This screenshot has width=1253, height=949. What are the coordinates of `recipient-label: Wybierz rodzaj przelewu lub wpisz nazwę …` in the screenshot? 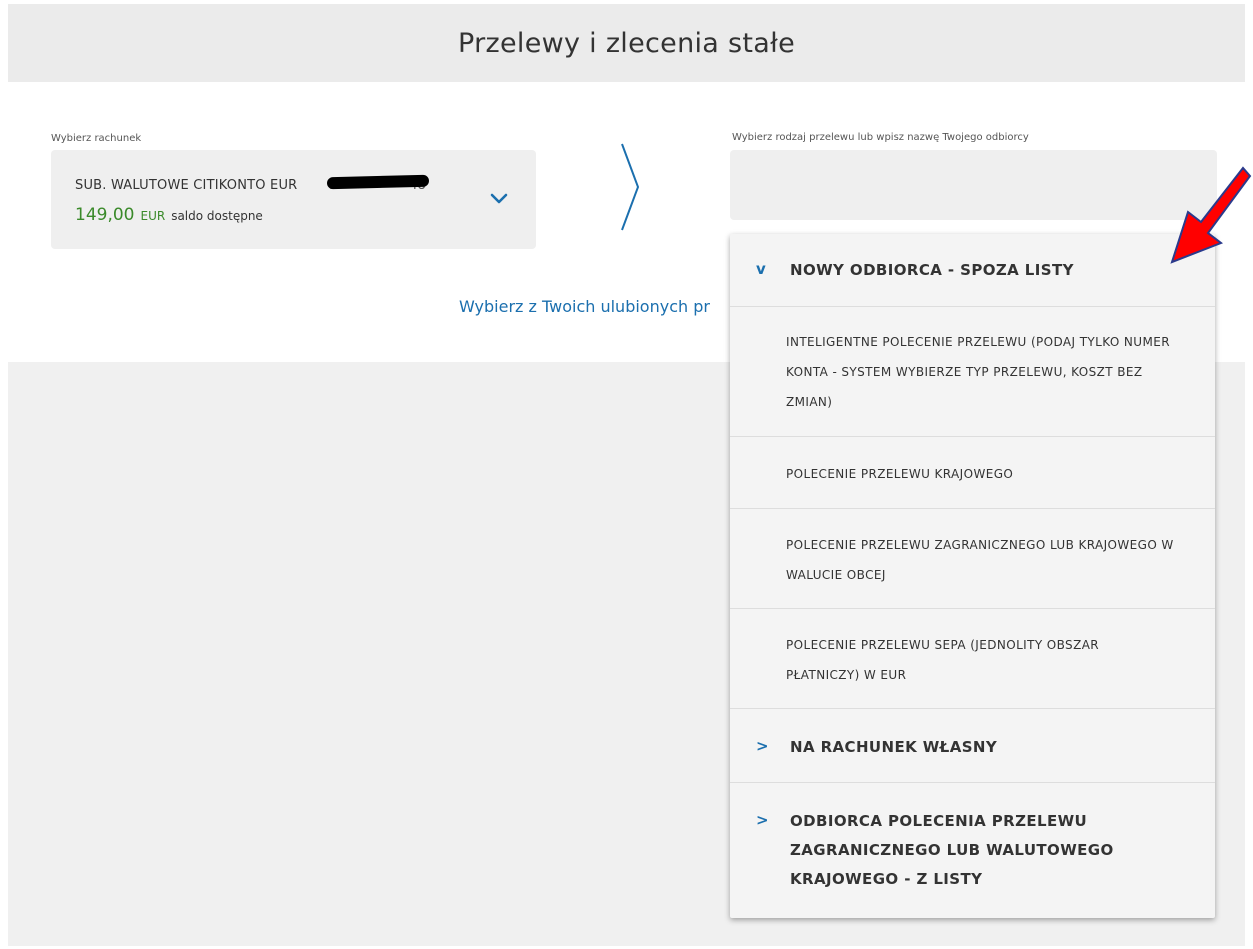 It's located at (880, 137).